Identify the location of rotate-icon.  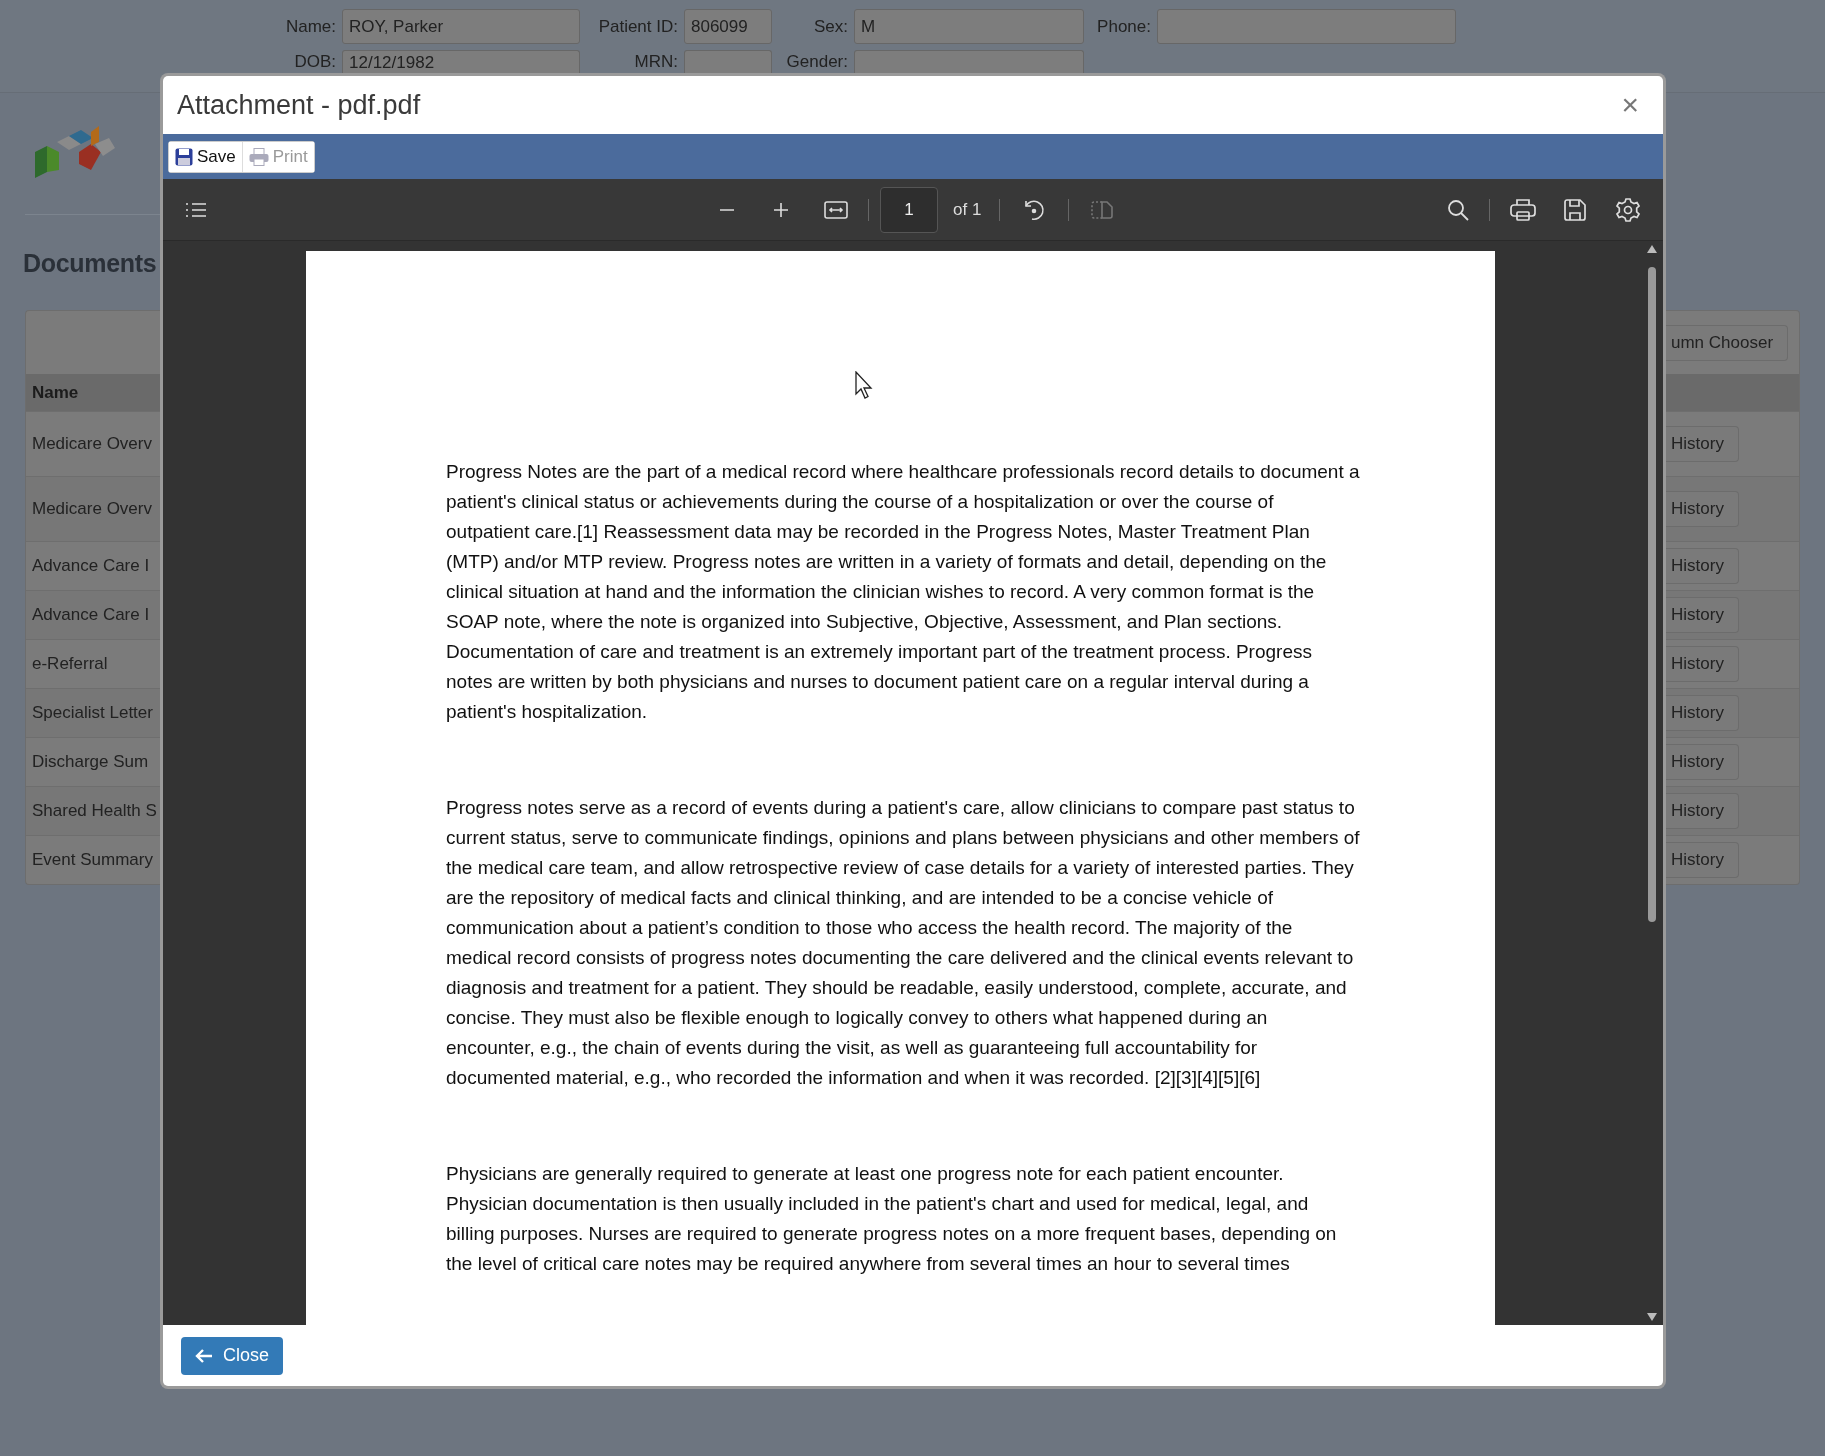
(1034, 209).